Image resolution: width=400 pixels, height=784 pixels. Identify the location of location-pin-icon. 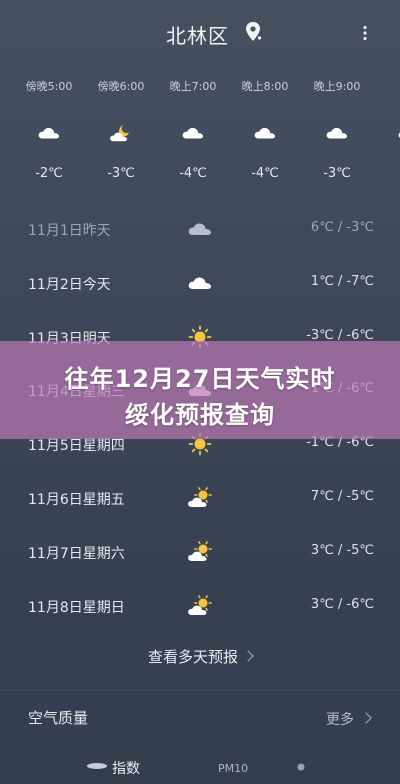
(254, 32).